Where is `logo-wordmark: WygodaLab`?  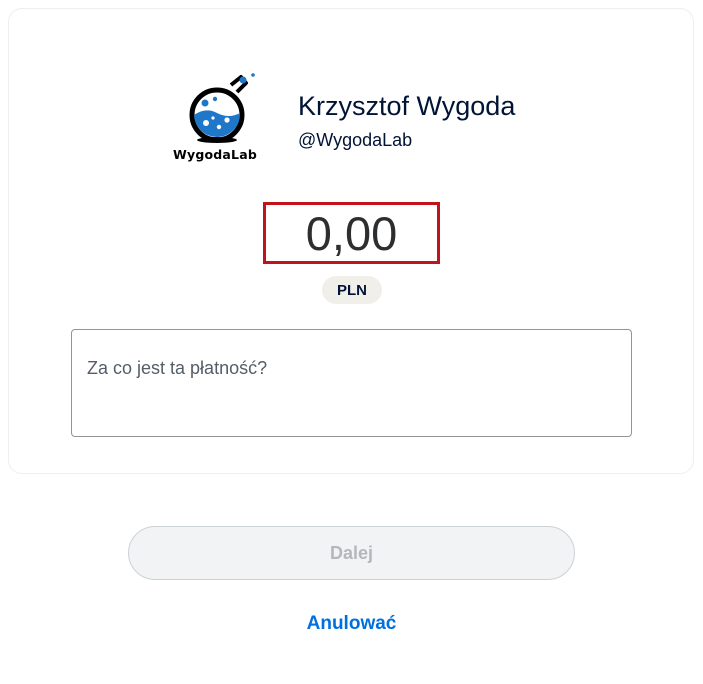 logo-wordmark: WygodaLab is located at coordinates (215, 154).